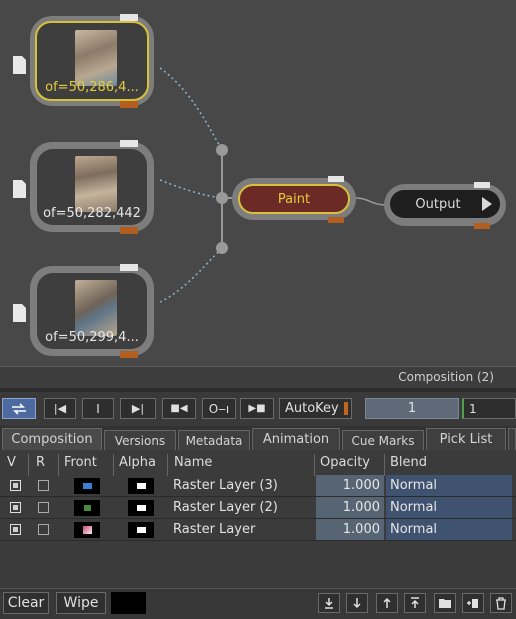  I want to click on composition-title-bar: Composition (2), so click(258, 377).